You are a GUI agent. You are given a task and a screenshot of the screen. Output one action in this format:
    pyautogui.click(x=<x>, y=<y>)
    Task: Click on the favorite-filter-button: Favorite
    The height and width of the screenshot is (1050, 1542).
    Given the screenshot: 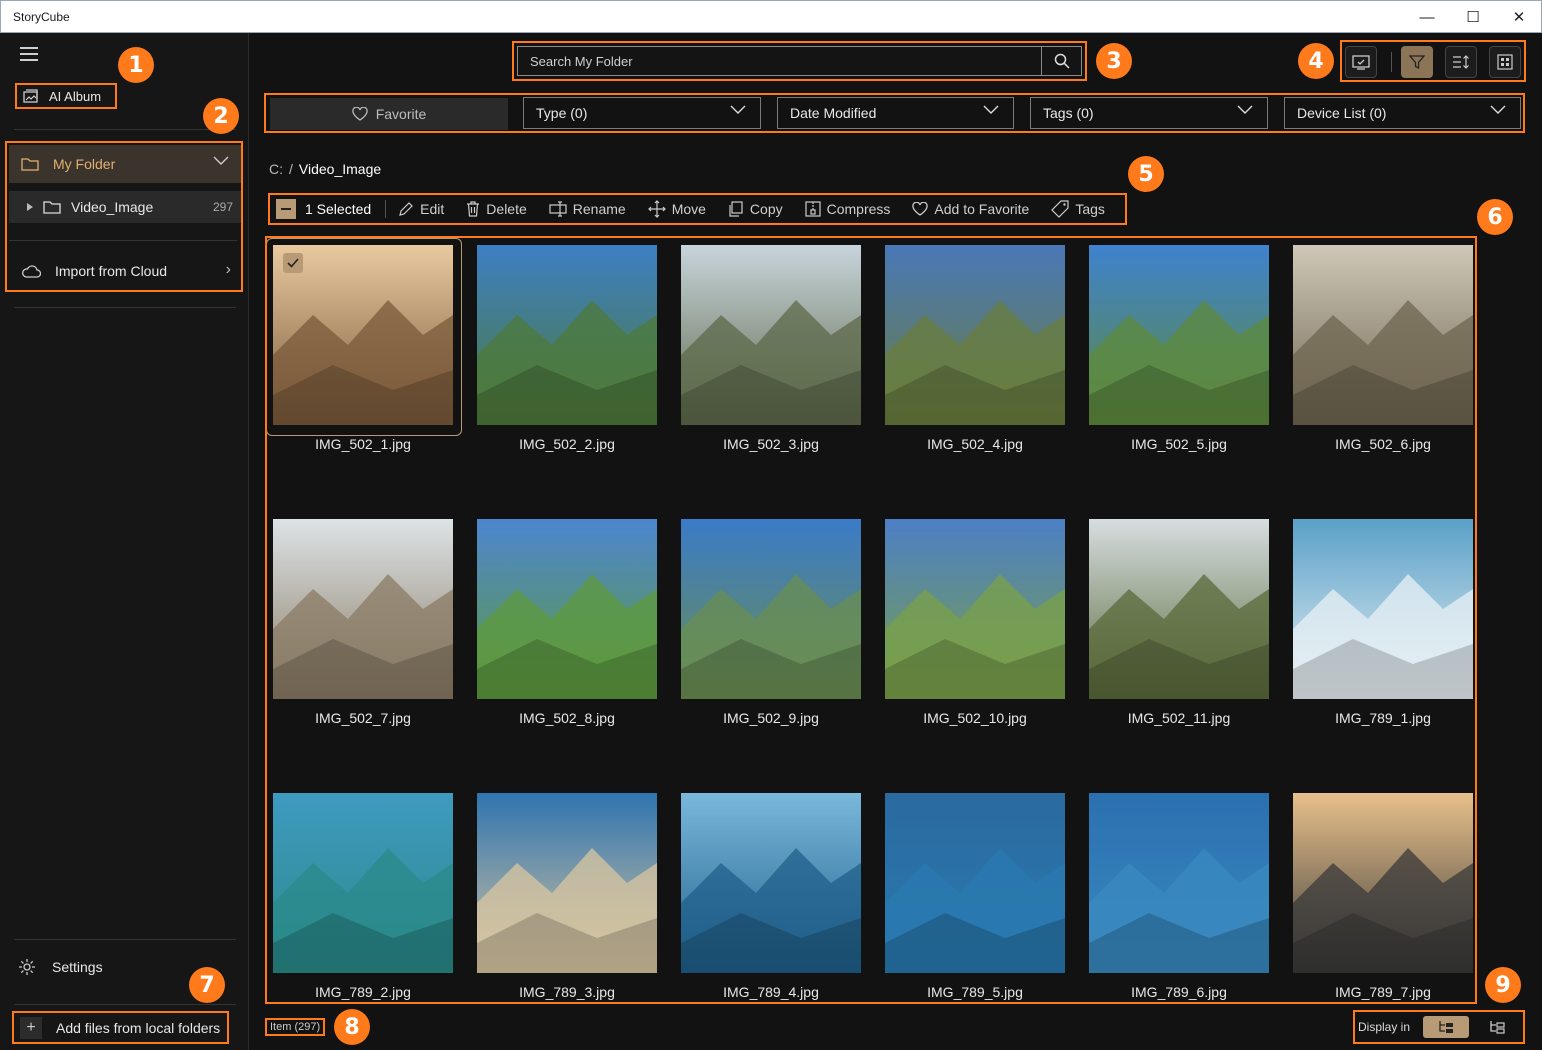 What is the action you would take?
    pyautogui.click(x=389, y=114)
    